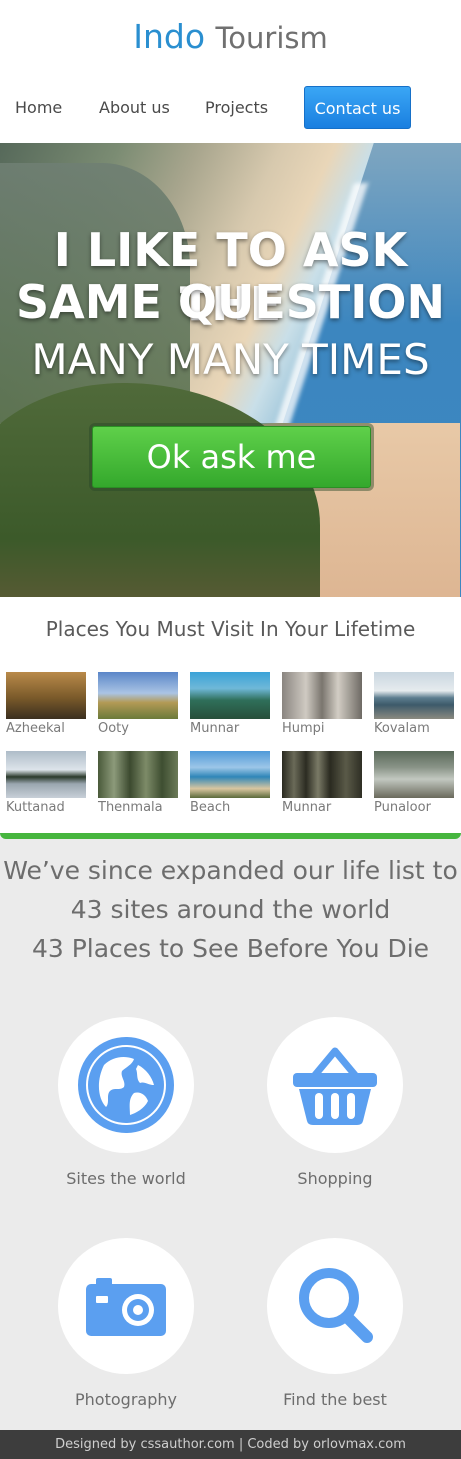 Image resolution: width=461 pixels, height=1459 pixels. I want to click on place-caption: Punaloor, so click(402, 807).